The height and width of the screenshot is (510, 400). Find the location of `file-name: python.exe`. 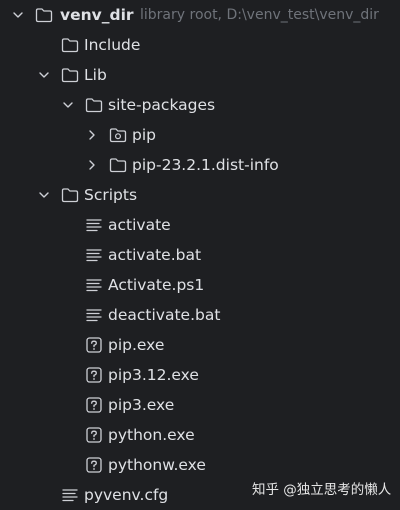

file-name: python.exe is located at coordinates (151, 435).